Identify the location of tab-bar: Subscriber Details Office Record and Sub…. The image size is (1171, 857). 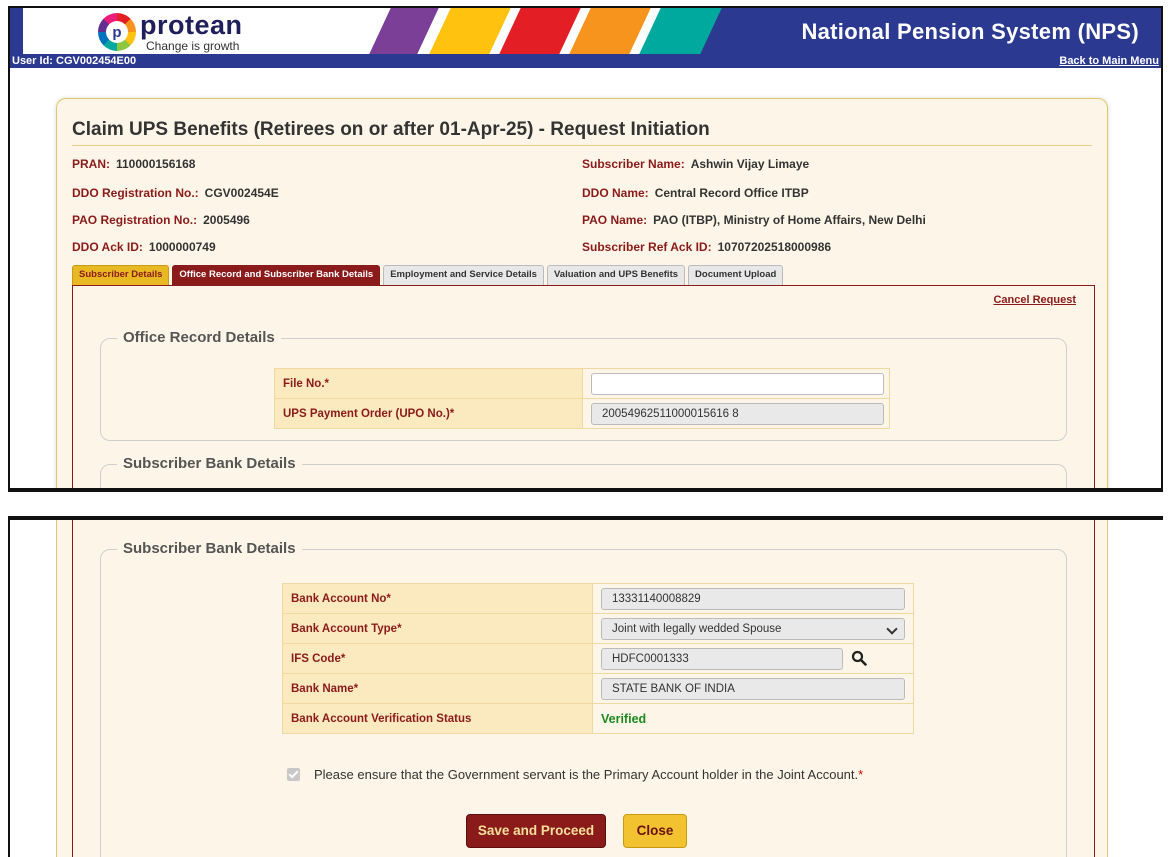
(429, 275).